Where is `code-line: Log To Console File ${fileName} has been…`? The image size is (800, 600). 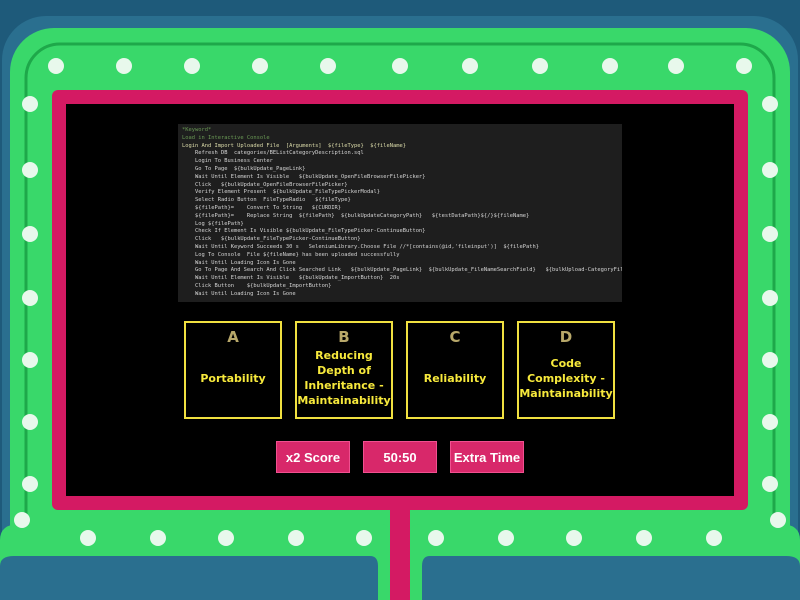
code-line: Log To Console File ${fileName} has been… is located at coordinates (297, 254).